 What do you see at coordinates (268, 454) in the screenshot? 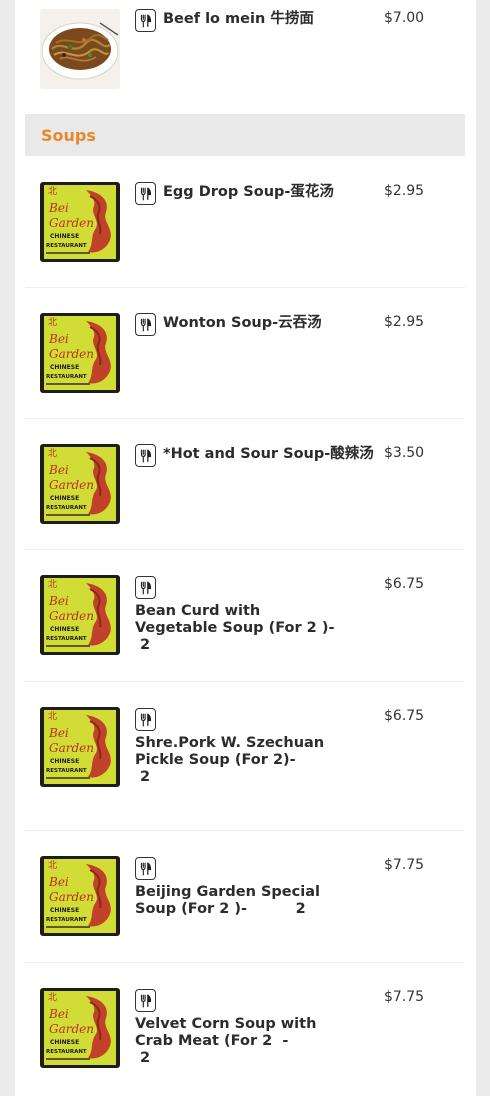
I see `item-name: *Hot and Sour Soup-酸辣汤` at bounding box center [268, 454].